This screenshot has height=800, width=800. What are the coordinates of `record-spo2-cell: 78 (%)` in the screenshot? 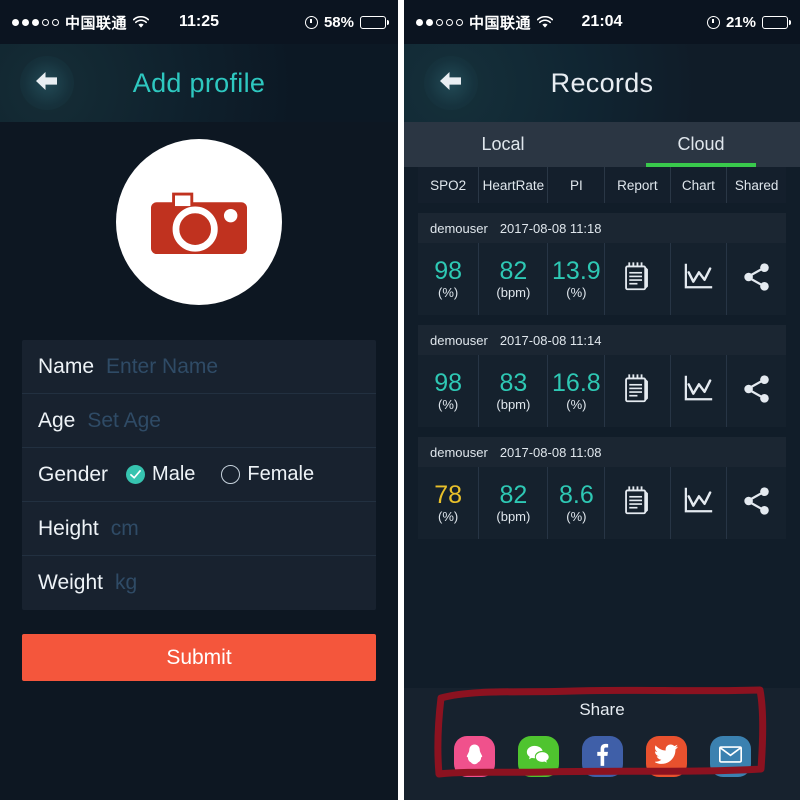 It's located at (449, 503).